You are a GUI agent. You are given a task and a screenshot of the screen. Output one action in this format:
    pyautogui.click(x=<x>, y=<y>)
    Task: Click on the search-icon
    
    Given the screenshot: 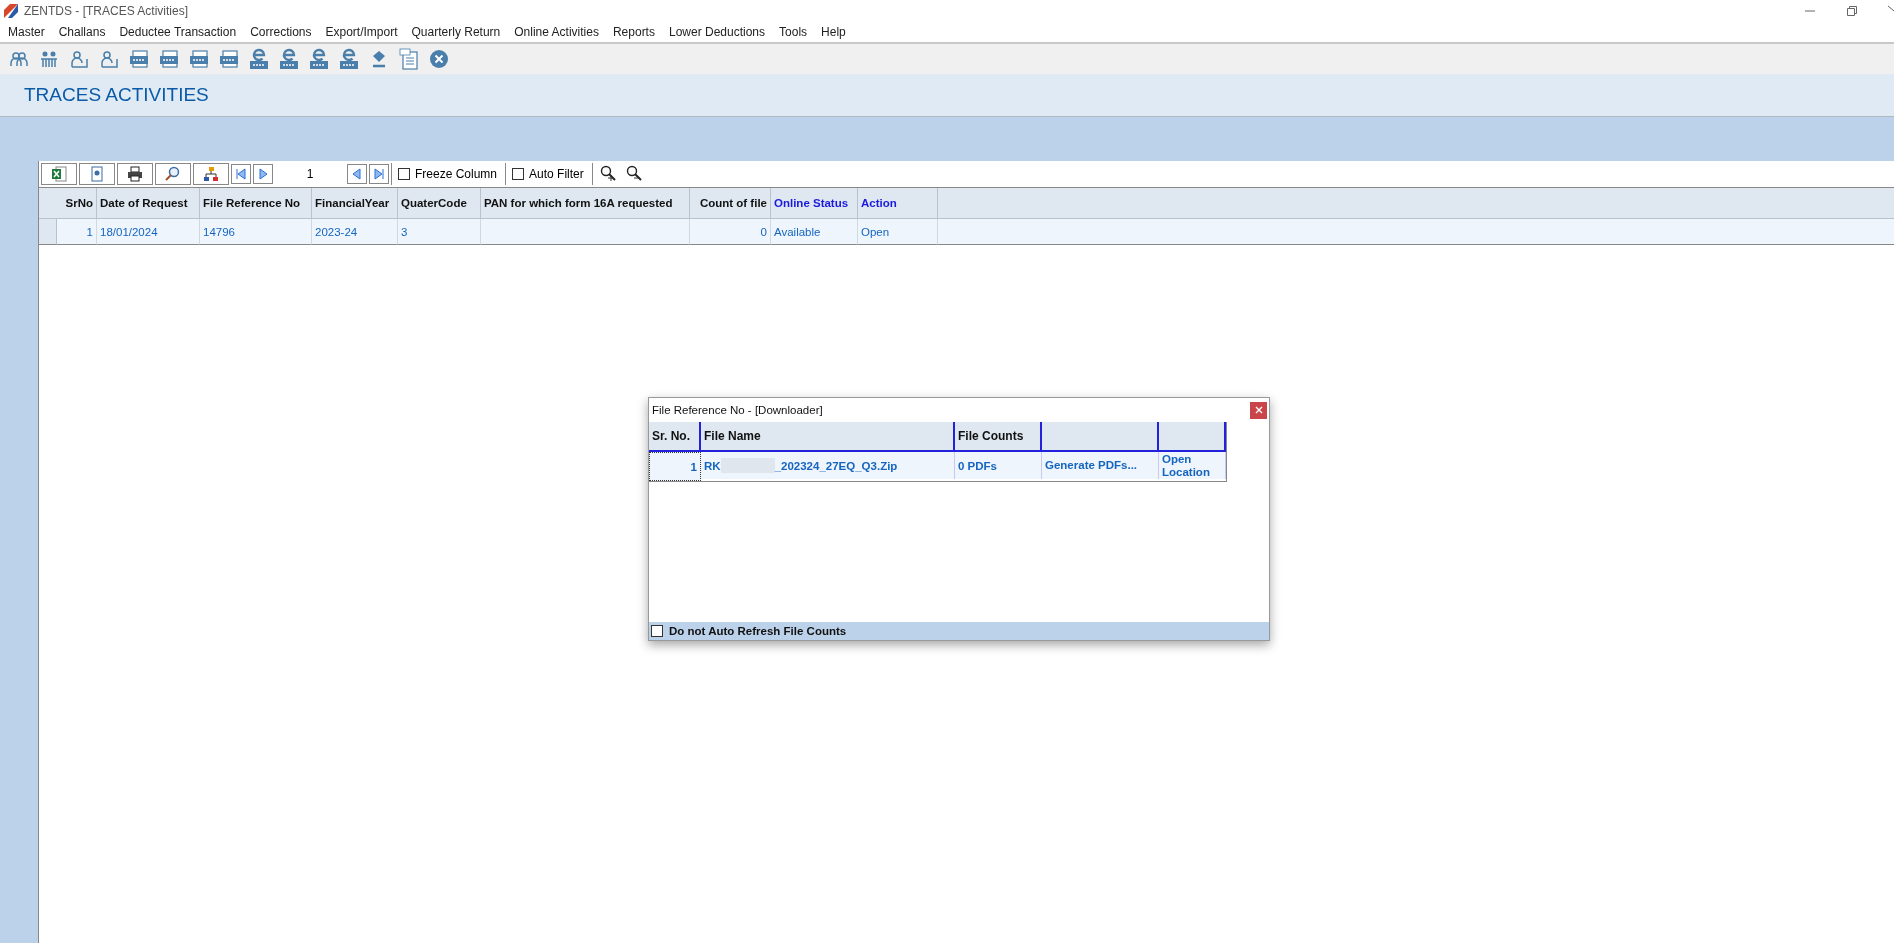 What is the action you would take?
    pyautogui.click(x=173, y=174)
    